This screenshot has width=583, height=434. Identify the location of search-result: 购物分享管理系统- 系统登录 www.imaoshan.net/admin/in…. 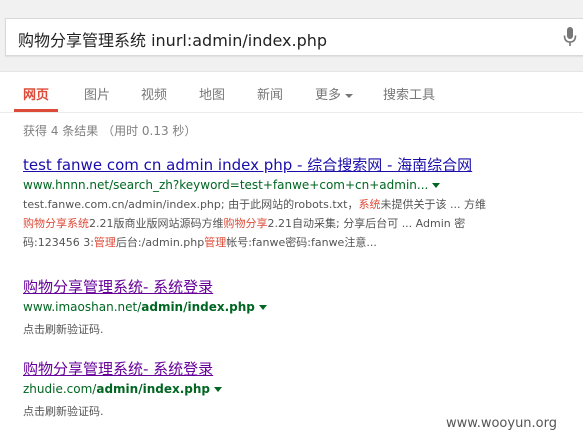
(145, 307).